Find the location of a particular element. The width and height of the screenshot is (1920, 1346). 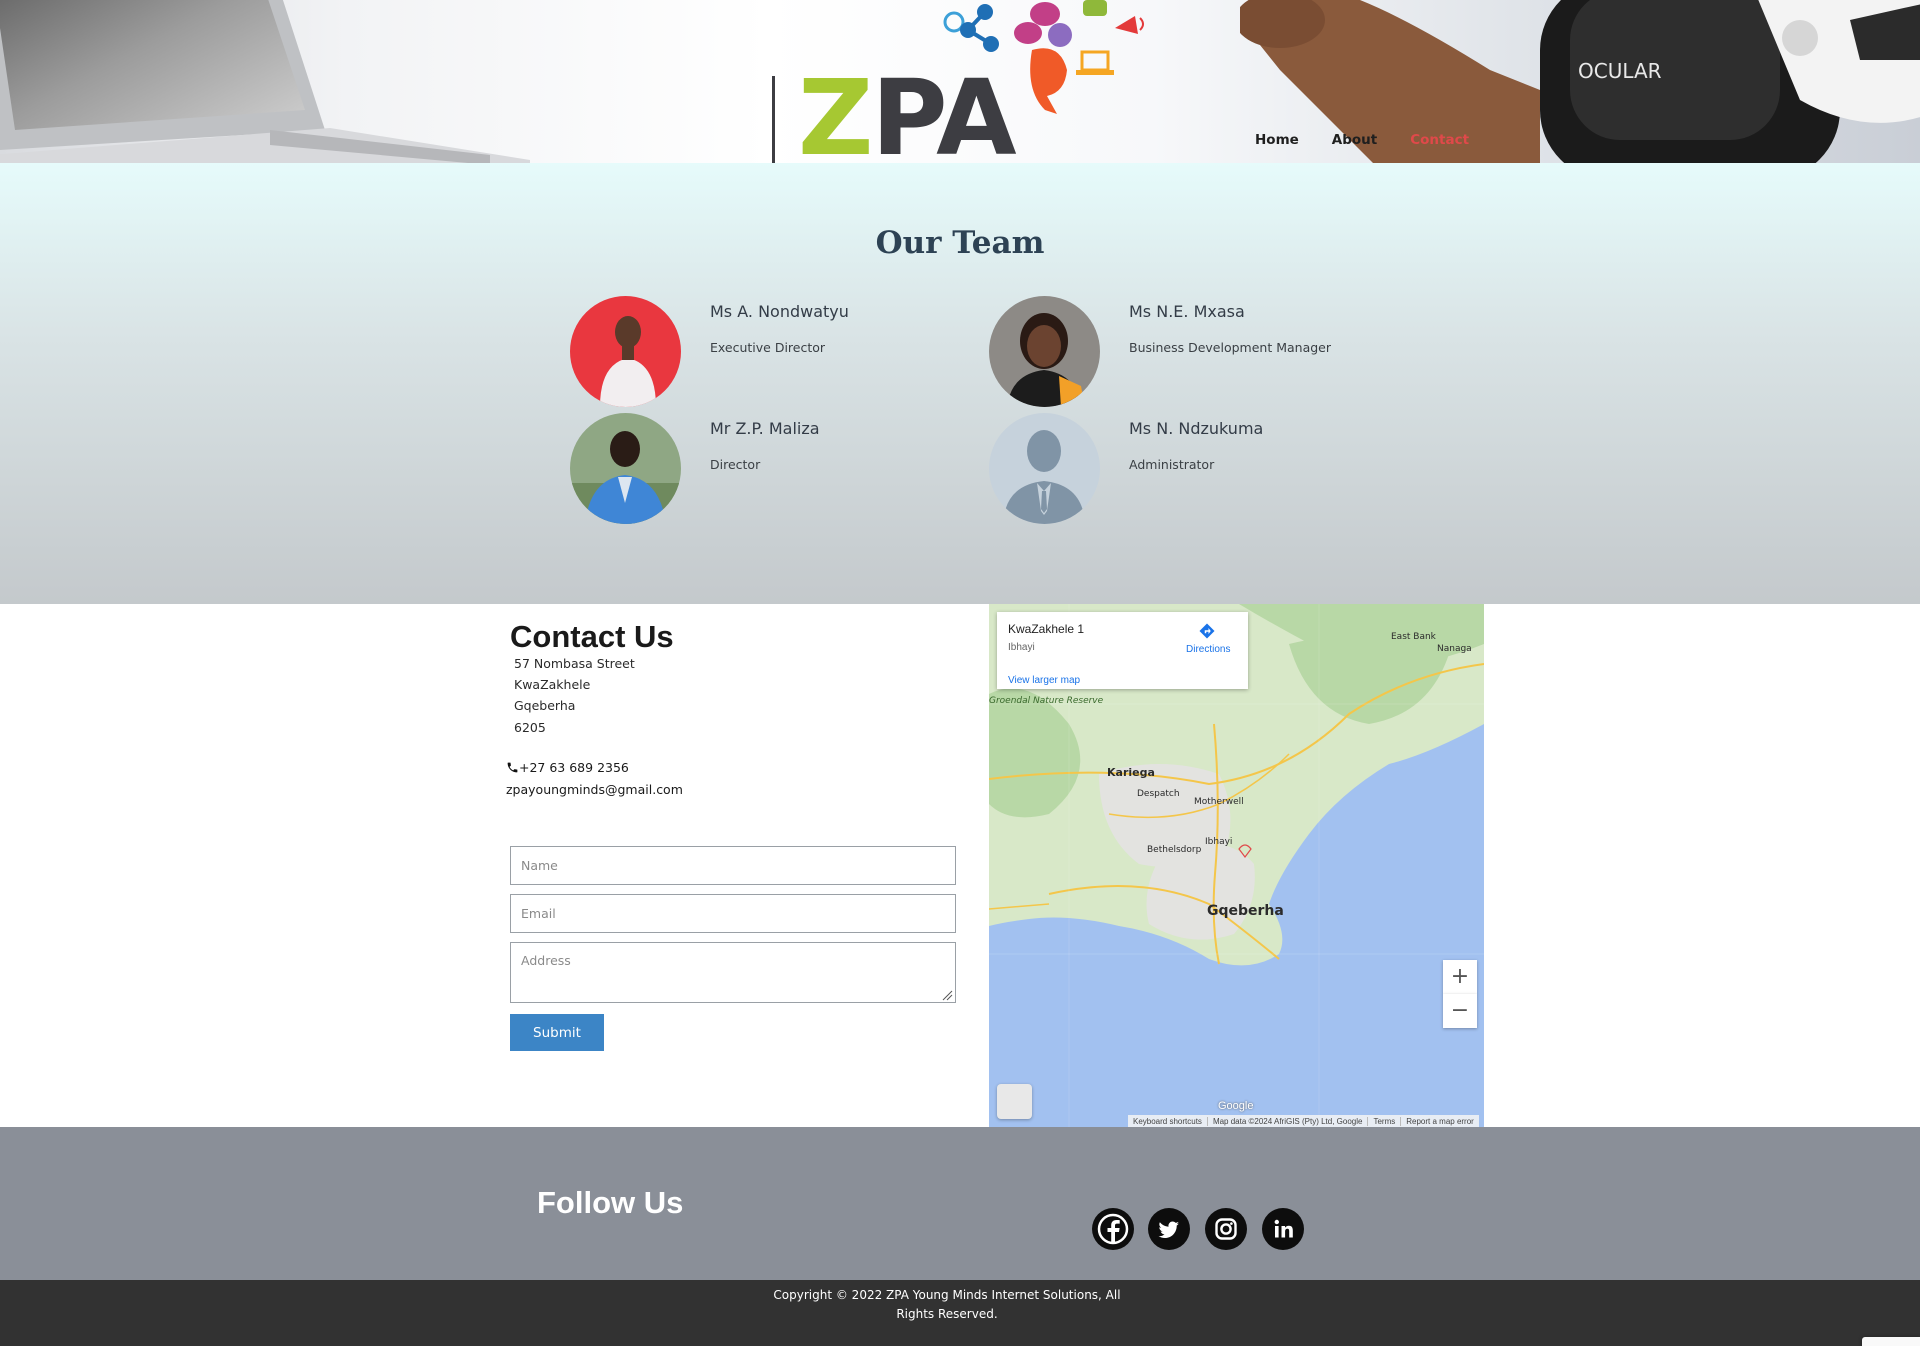

map-place-name: KwaZakhele 1 is located at coordinates (1046, 629).